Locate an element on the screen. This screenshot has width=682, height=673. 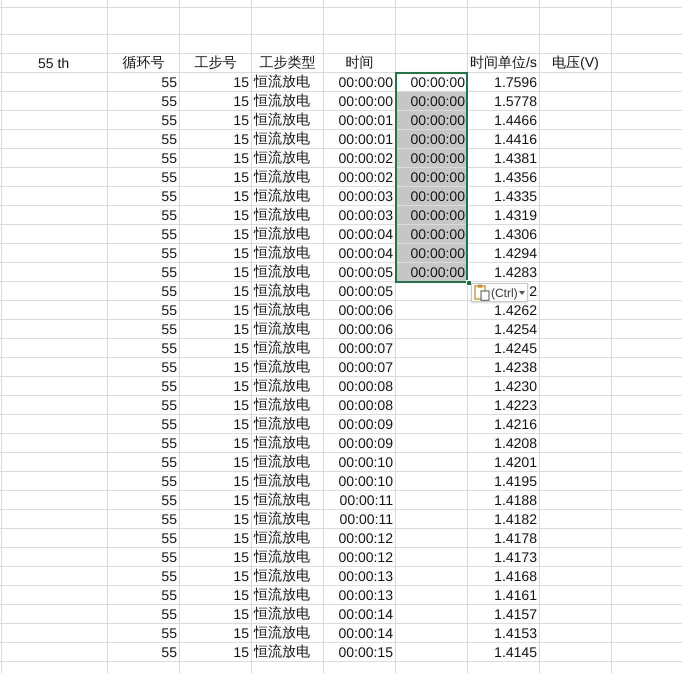
table-cell-text: 1.4182 is located at coordinates (515, 519).